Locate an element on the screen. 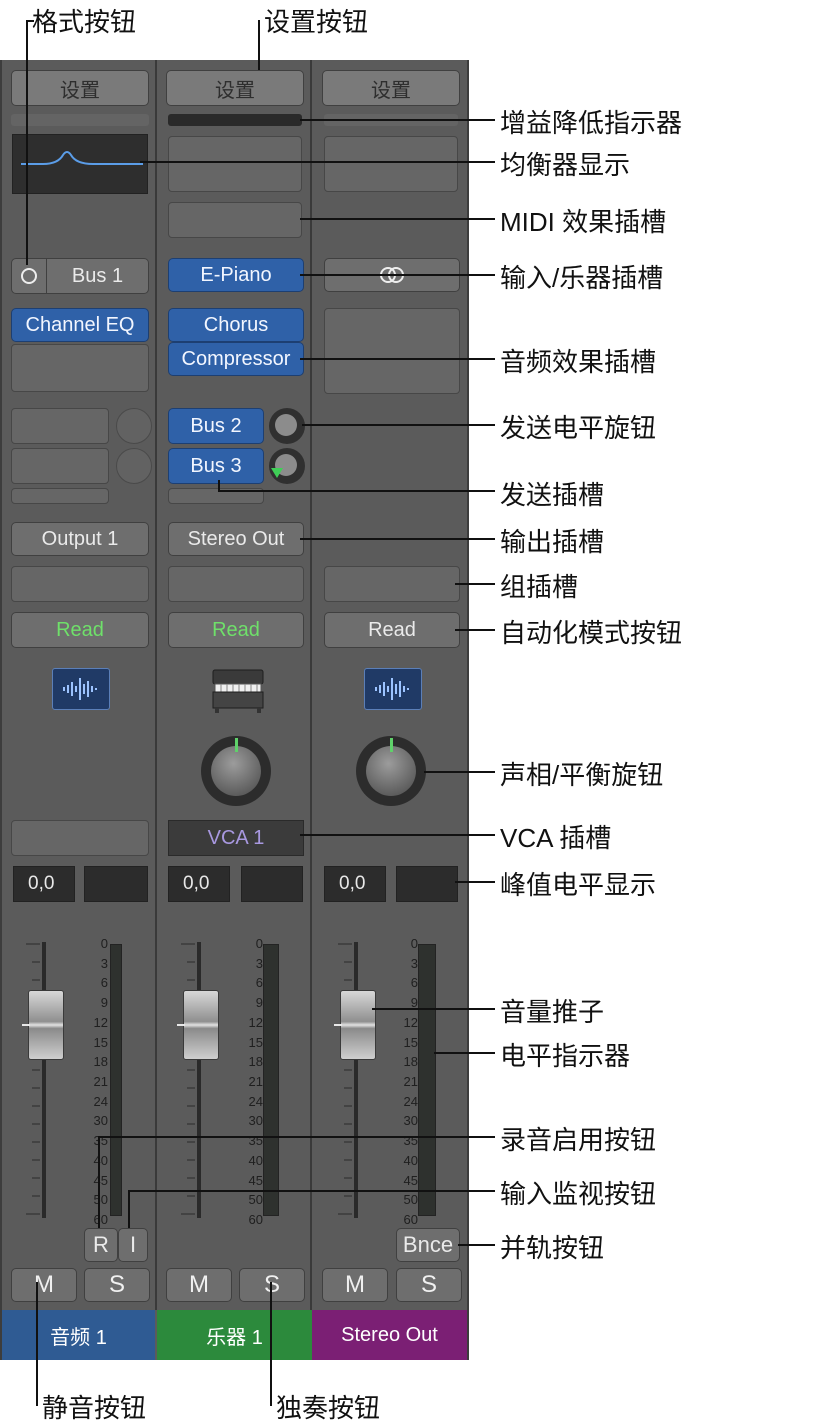 This screenshot has width=835, height=1425. callout-audio-fx-slot: 音频效果插槽 is located at coordinates (578, 362).